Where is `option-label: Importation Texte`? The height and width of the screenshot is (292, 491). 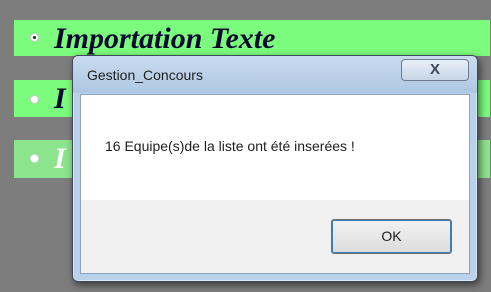
option-label: Importation Texte is located at coordinates (165, 38).